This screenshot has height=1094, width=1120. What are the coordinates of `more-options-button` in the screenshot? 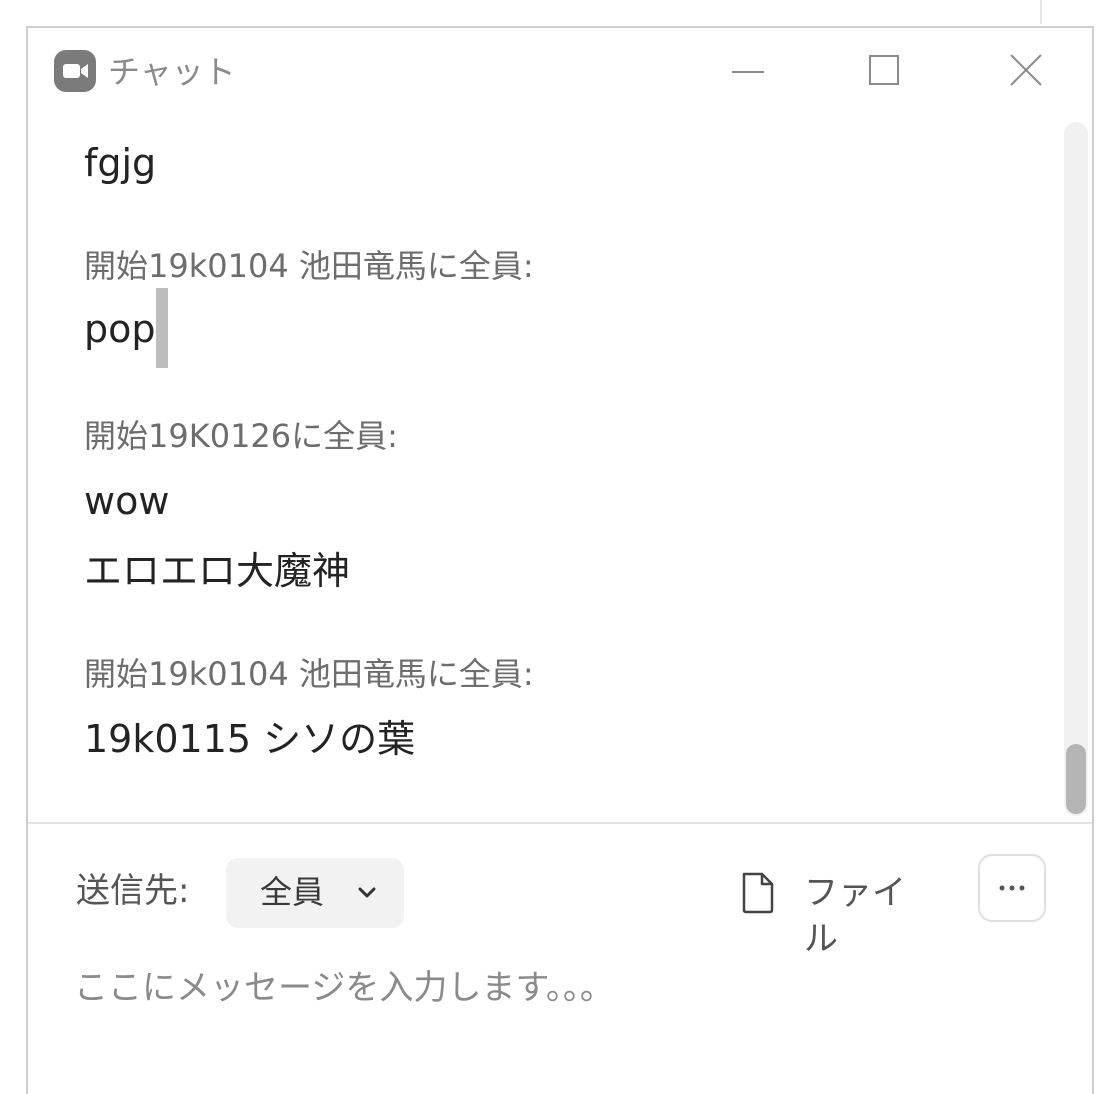 It's located at (1012, 888).